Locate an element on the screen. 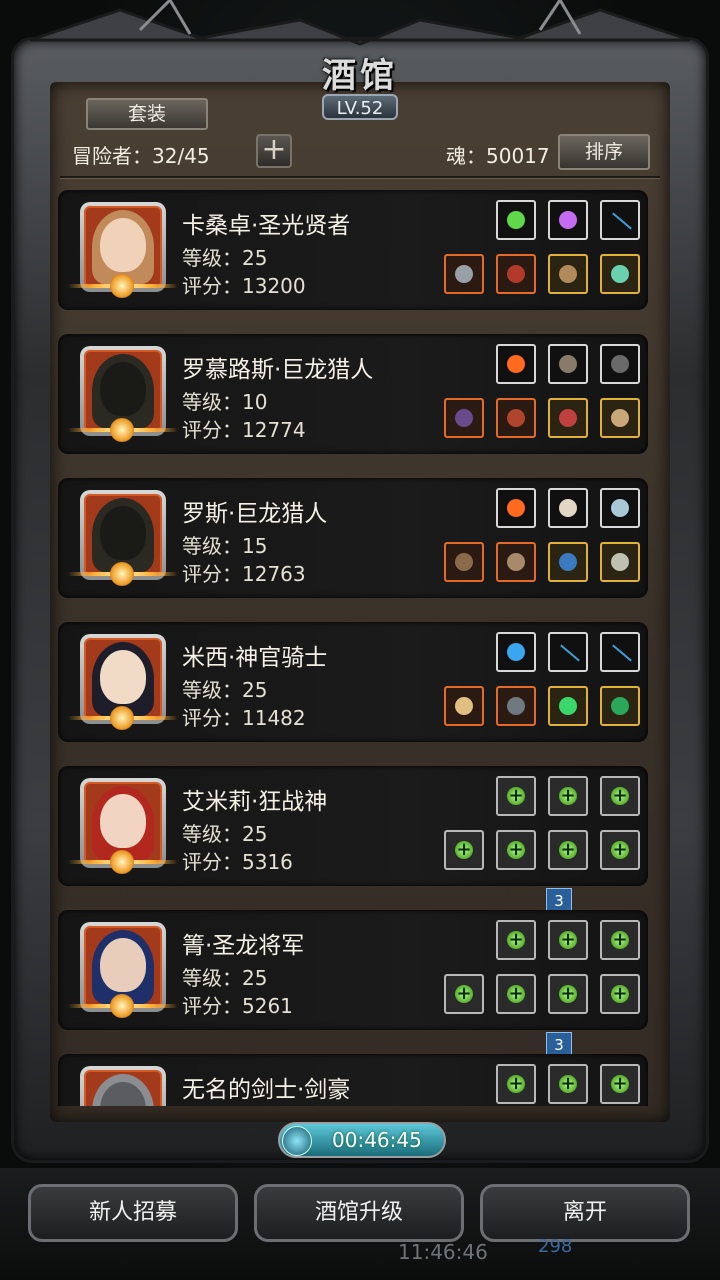 The image size is (720, 1280). hero-score: 评分：12774 is located at coordinates (244, 430).